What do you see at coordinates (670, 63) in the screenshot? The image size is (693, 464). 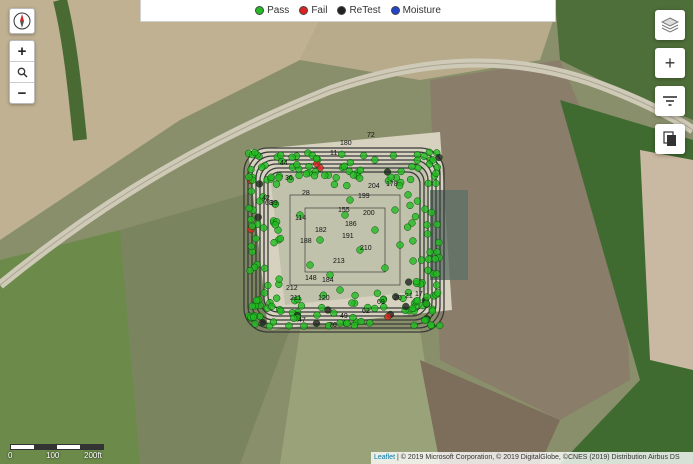 I see `add-button: +` at bounding box center [670, 63].